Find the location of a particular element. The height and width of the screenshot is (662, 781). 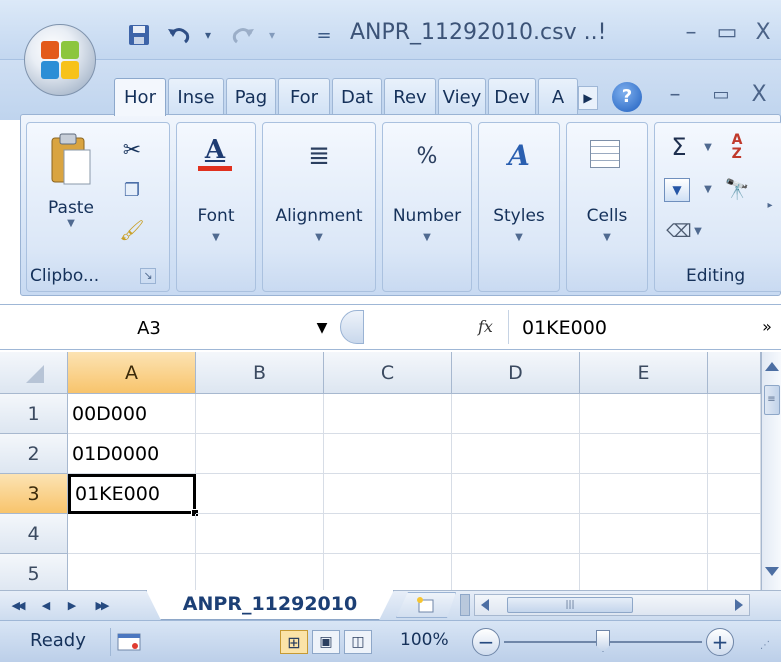

ribbon-minimize-button: – is located at coordinates (675, 95).